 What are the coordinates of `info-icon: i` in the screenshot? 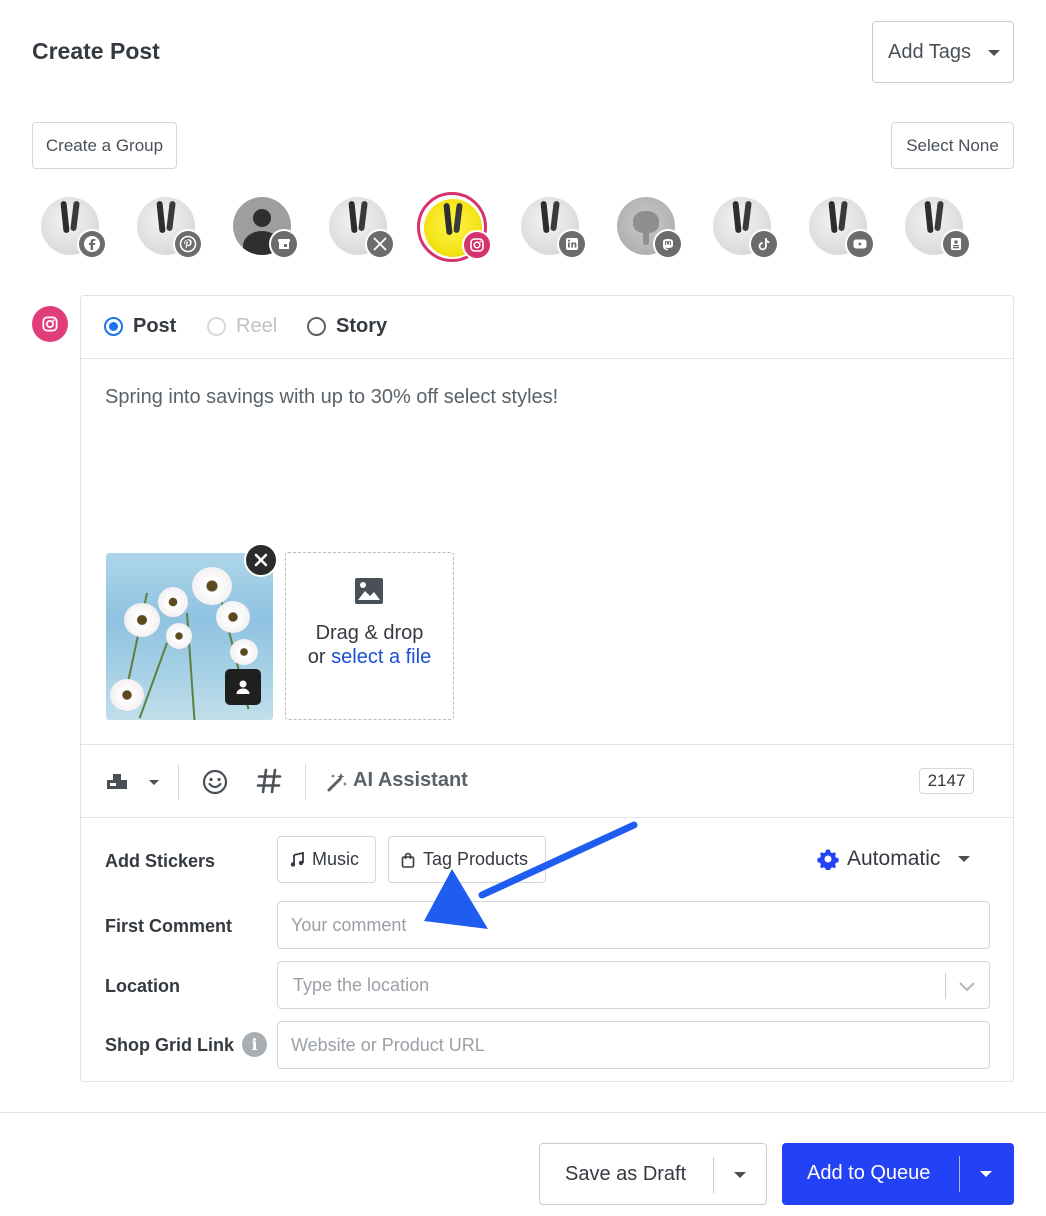 It's located at (254, 1044).